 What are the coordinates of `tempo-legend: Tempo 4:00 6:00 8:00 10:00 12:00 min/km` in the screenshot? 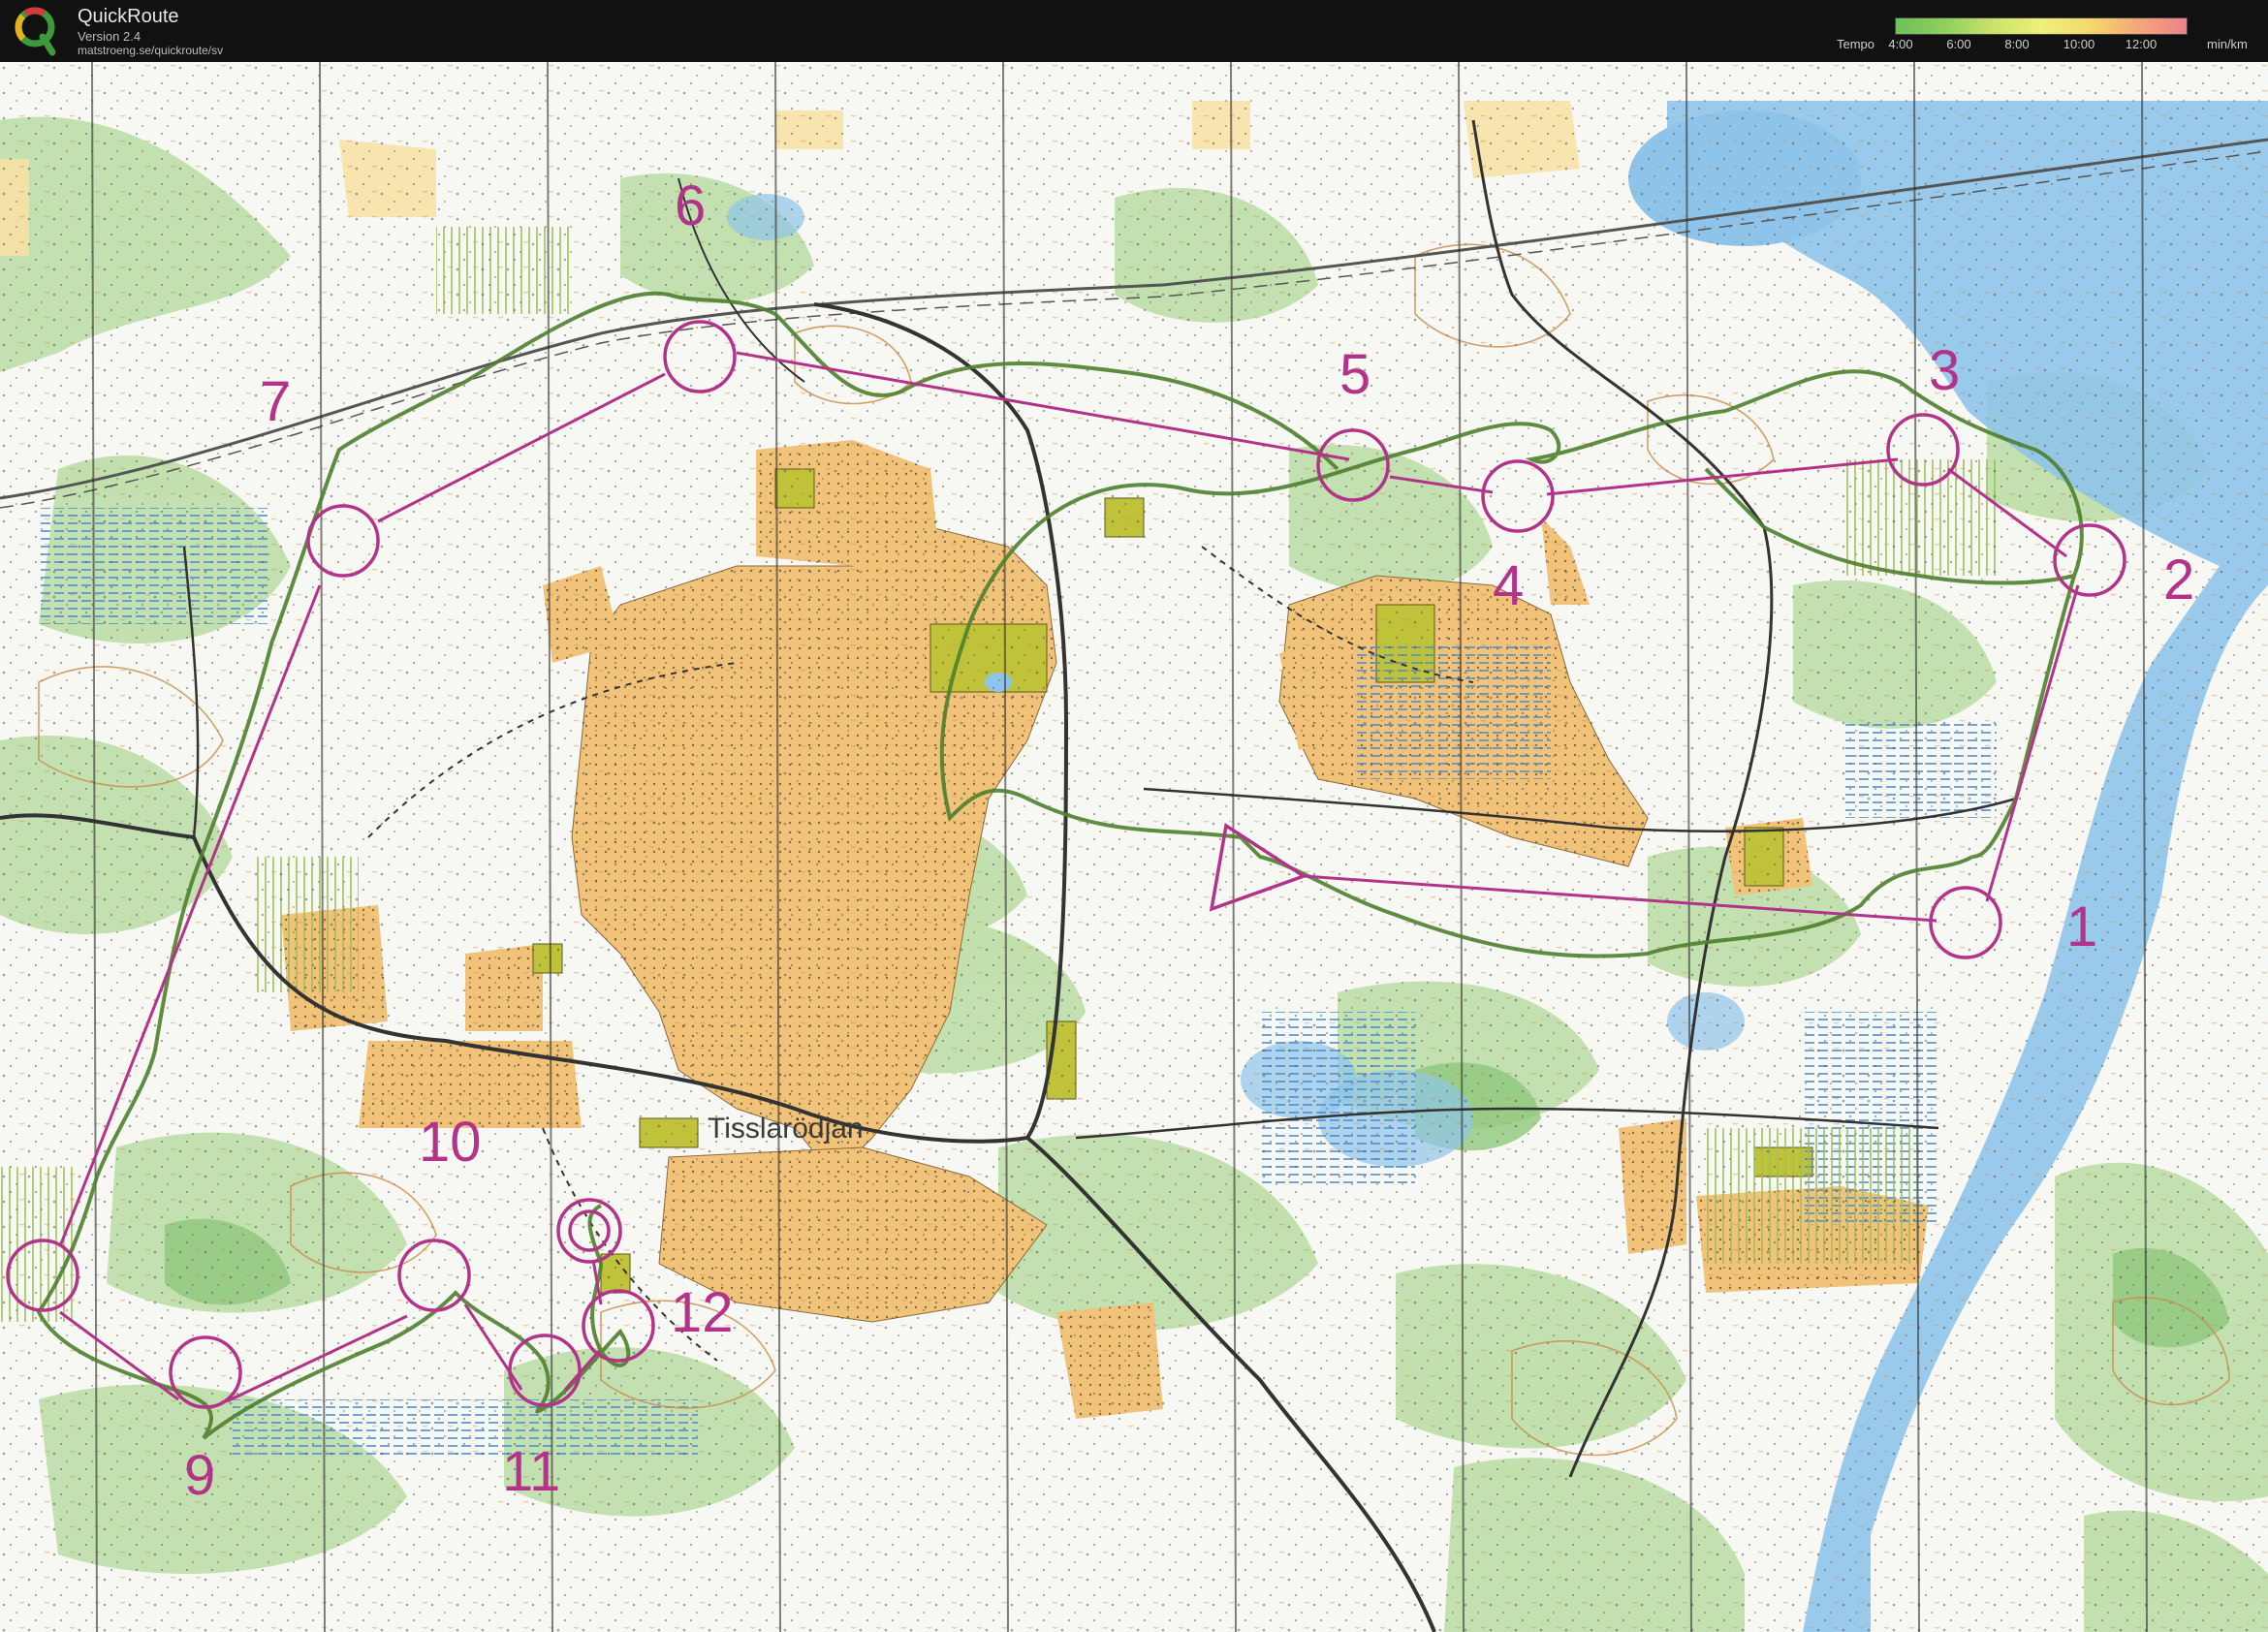 It's located at (2050, 36).